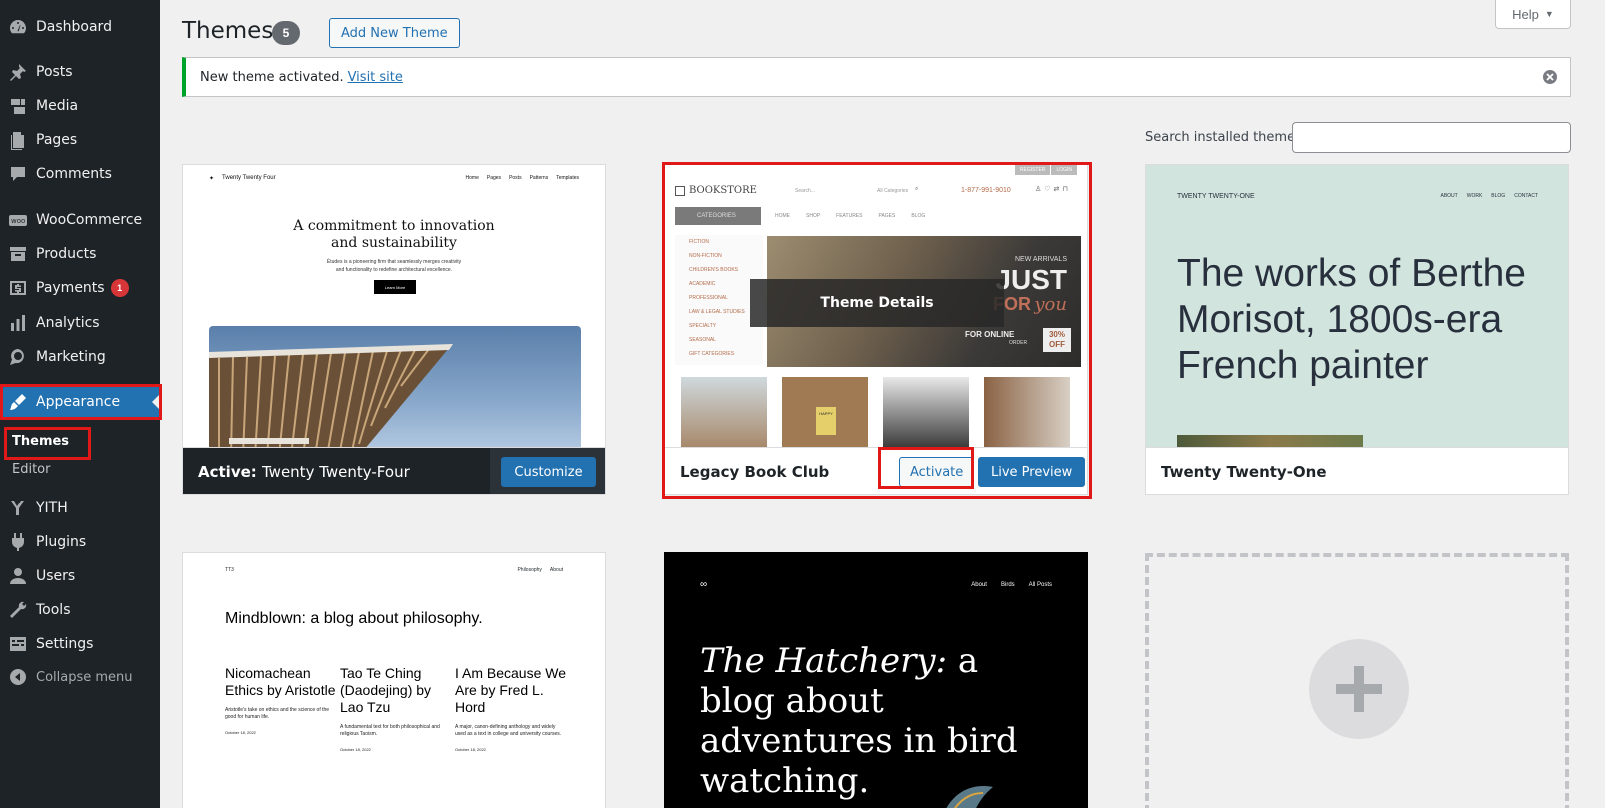 Image resolution: width=1605 pixels, height=808 pixels. I want to click on shot-category-item: GIFT CATEGORIES, so click(712, 354).